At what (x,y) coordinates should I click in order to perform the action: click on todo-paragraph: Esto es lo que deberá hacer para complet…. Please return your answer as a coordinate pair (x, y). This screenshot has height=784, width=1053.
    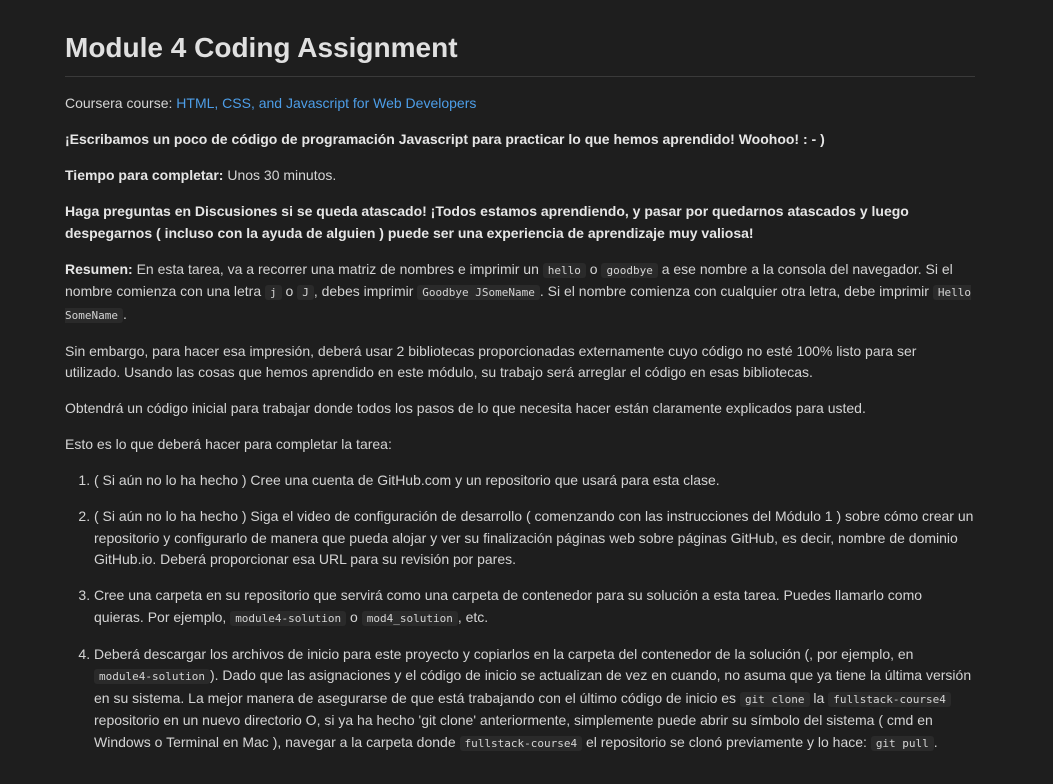
    Looking at the image, I should click on (228, 444).